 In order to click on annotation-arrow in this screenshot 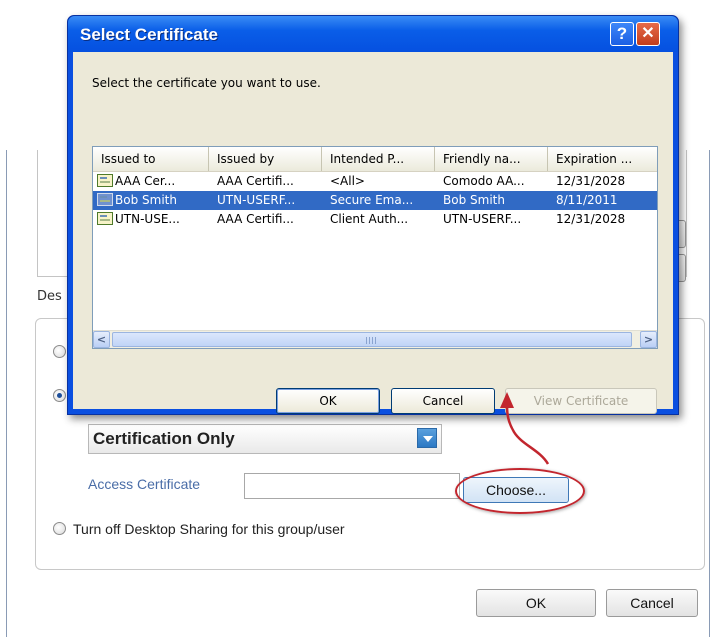, I will do `click(525, 428)`.